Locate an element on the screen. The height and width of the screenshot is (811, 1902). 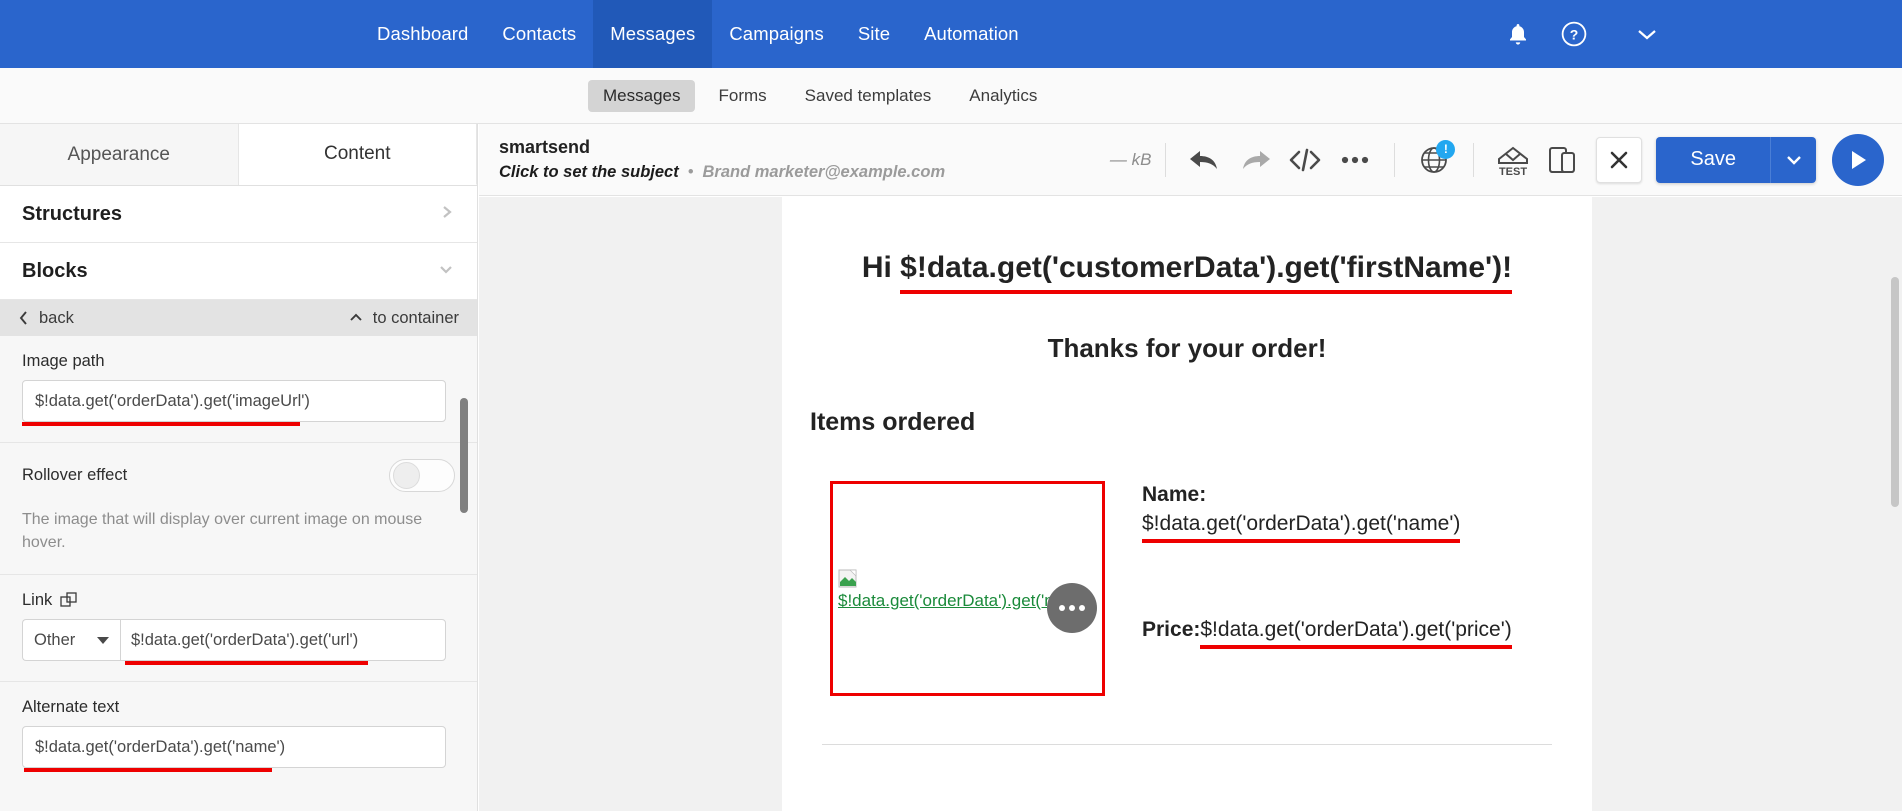
to-container-button: to container is located at coordinates (403, 318).